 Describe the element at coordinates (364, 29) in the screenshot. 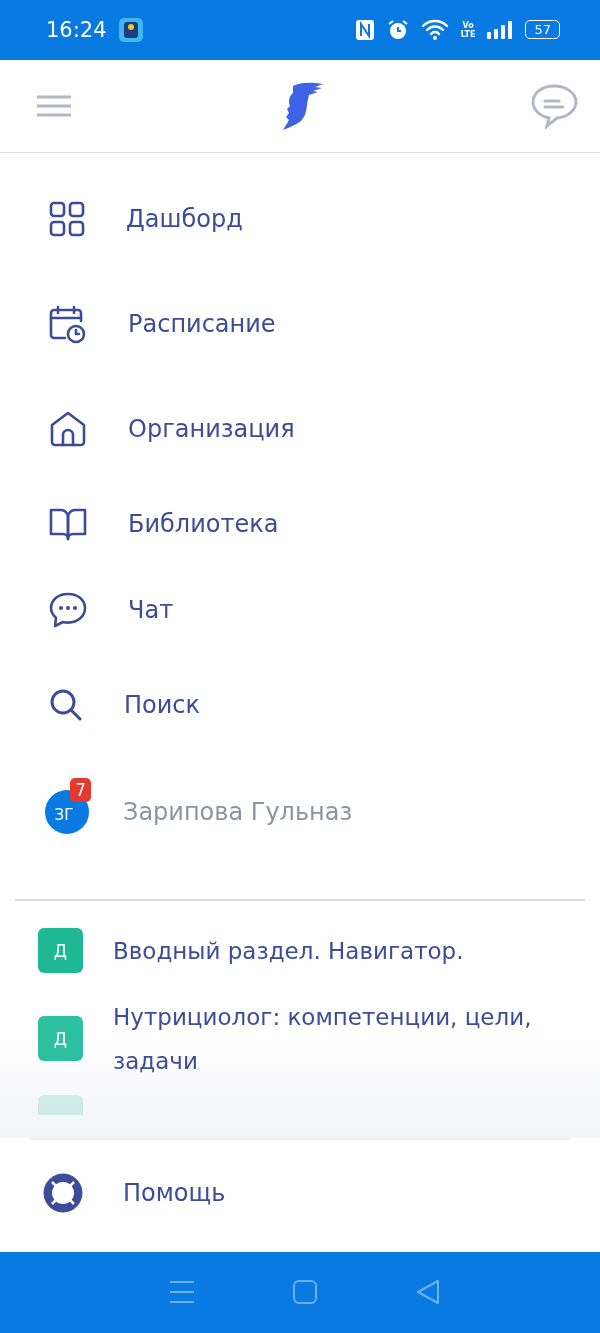

I see `nfc-icon` at that location.